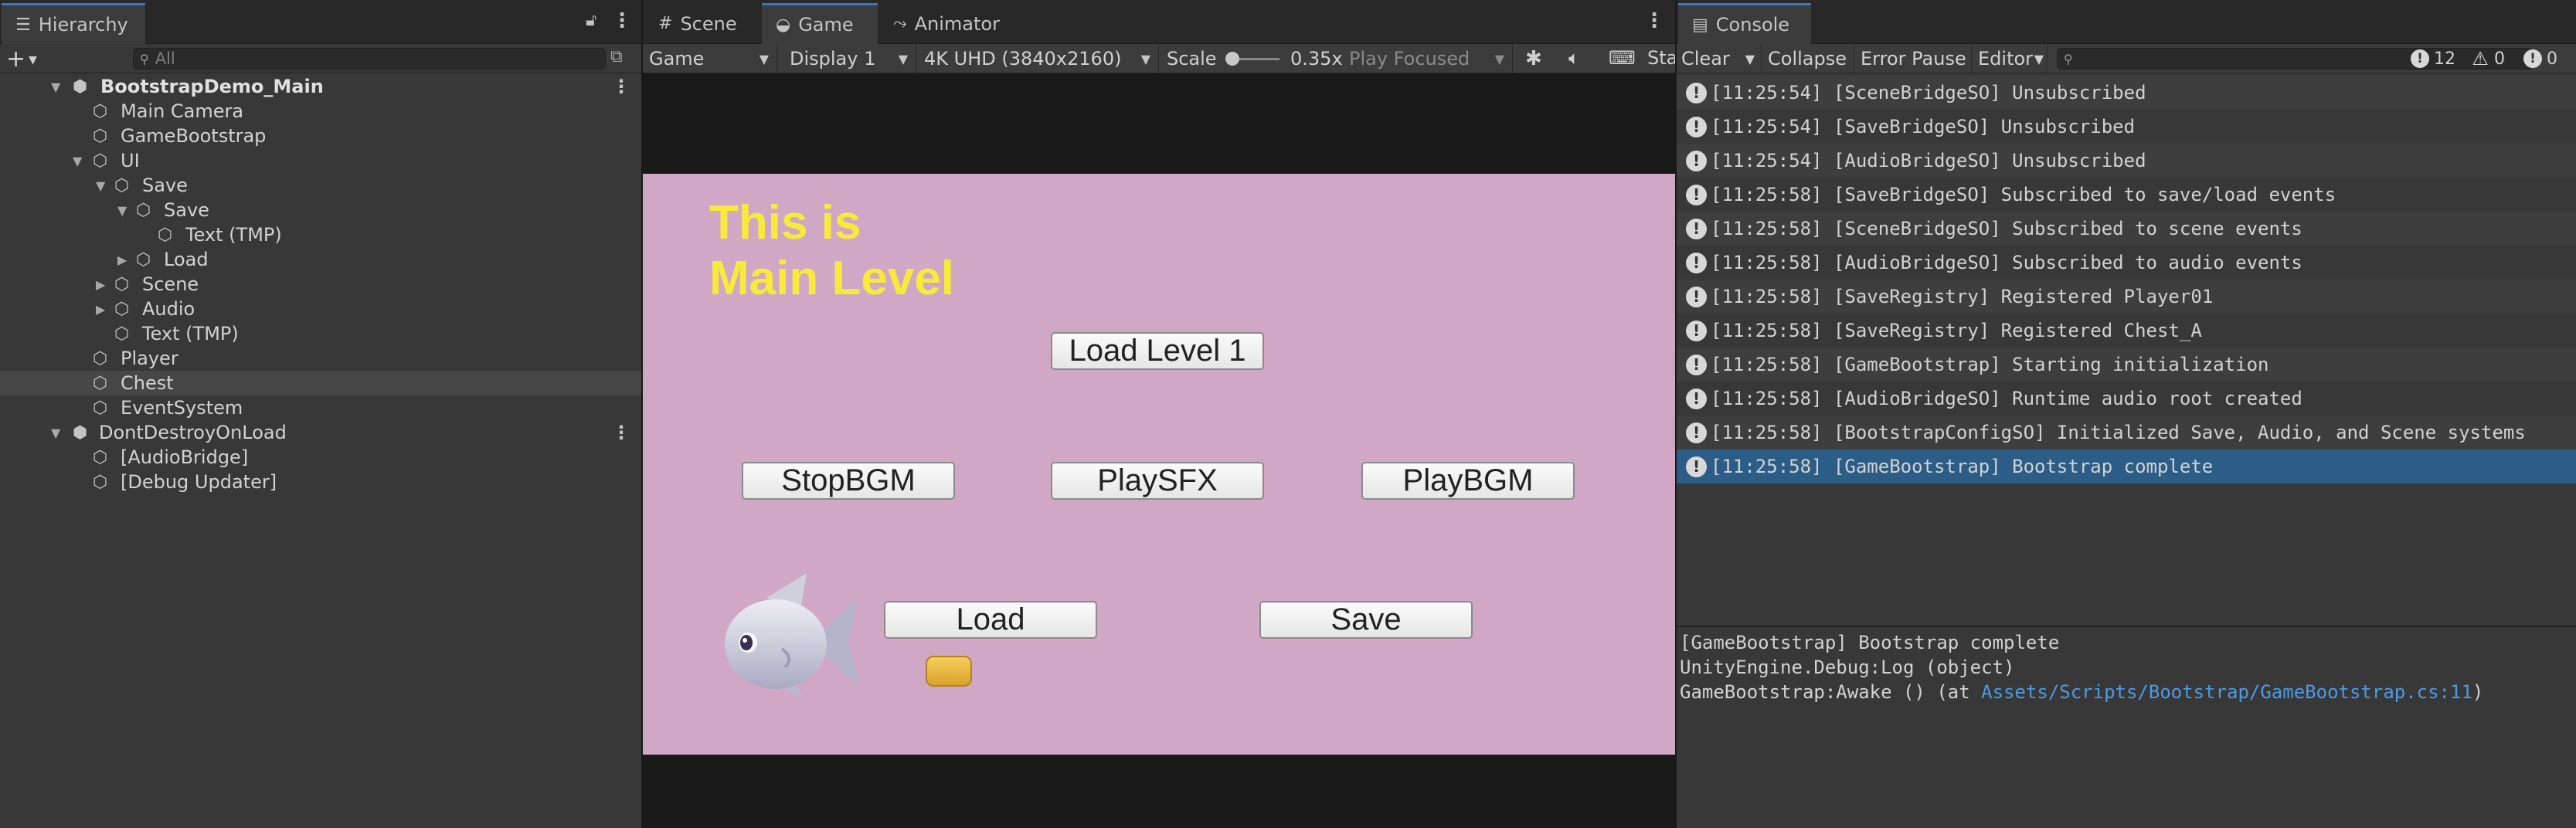 This screenshot has width=2576, height=828. What do you see at coordinates (320, 259) in the screenshot?
I see `tree-row: ▶ ⬡ Load` at bounding box center [320, 259].